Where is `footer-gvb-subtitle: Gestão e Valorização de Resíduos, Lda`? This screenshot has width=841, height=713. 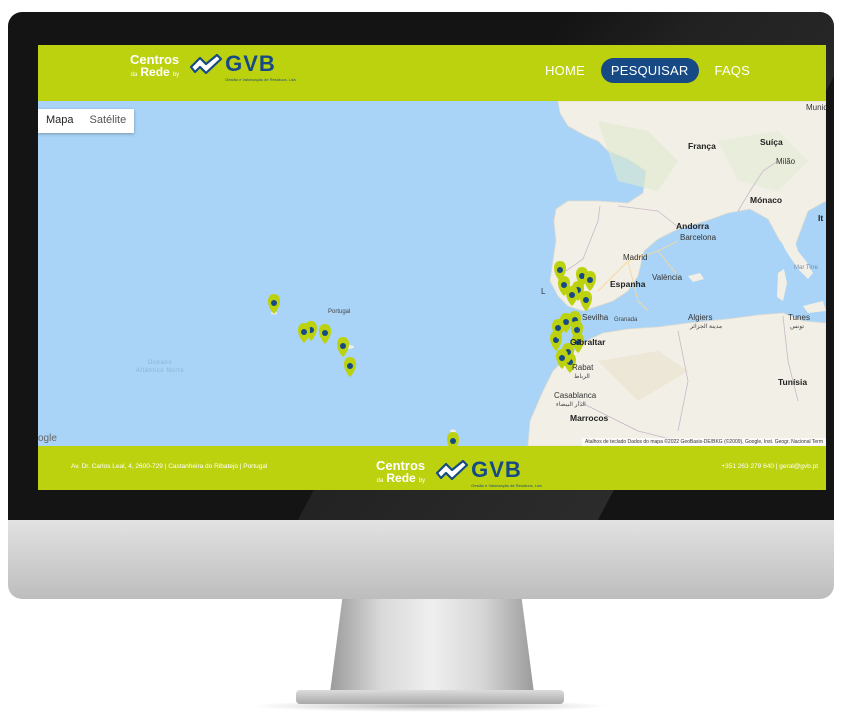 footer-gvb-subtitle: Gestão e Valorização de Resíduos, Lda is located at coordinates (506, 485).